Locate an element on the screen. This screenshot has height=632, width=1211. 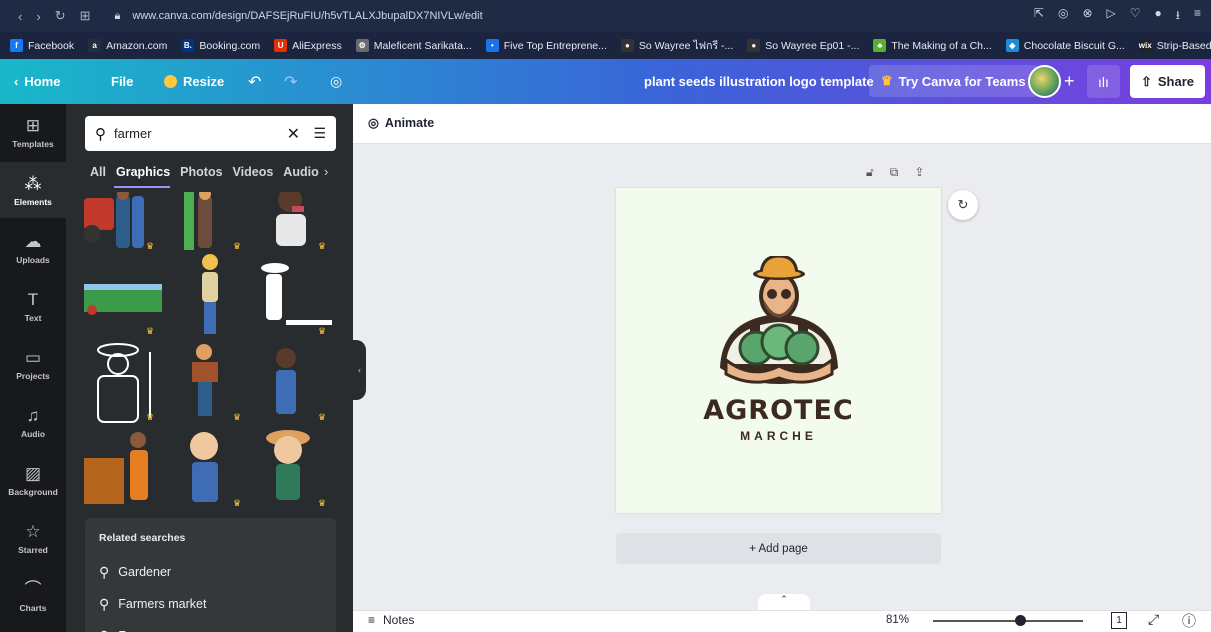
redo-icon: ↷ is located at coordinates (290, 82).